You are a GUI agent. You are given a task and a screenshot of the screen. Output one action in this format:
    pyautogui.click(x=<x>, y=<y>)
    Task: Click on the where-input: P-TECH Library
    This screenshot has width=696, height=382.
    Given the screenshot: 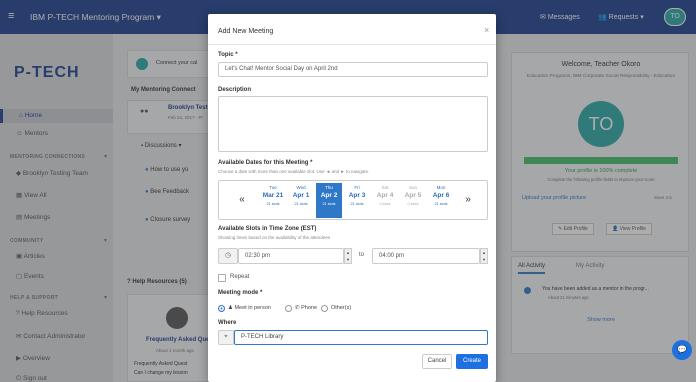 What is the action you would take?
    pyautogui.click(x=361, y=337)
    